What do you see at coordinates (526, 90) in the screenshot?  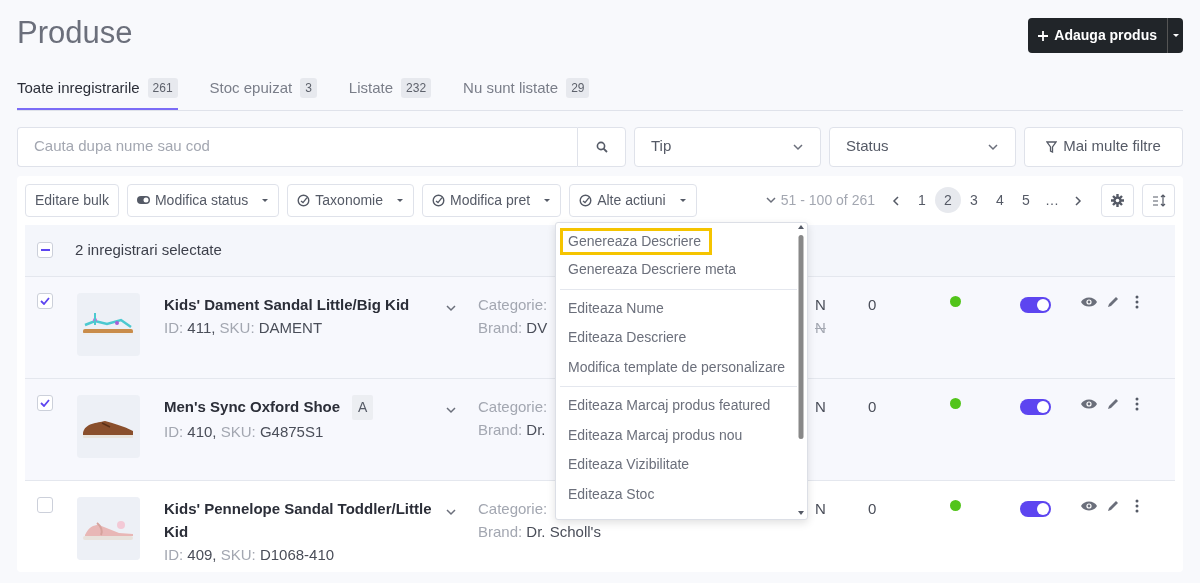 I see `tab: Nu sunt listate 29` at bounding box center [526, 90].